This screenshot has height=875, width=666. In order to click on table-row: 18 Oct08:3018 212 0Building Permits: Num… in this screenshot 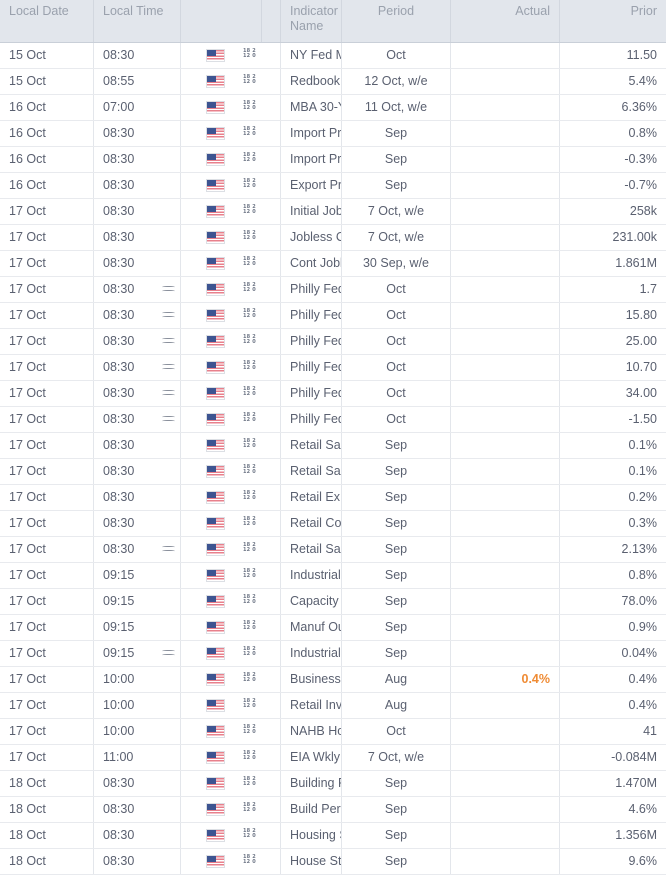, I will do `click(333, 783)`.